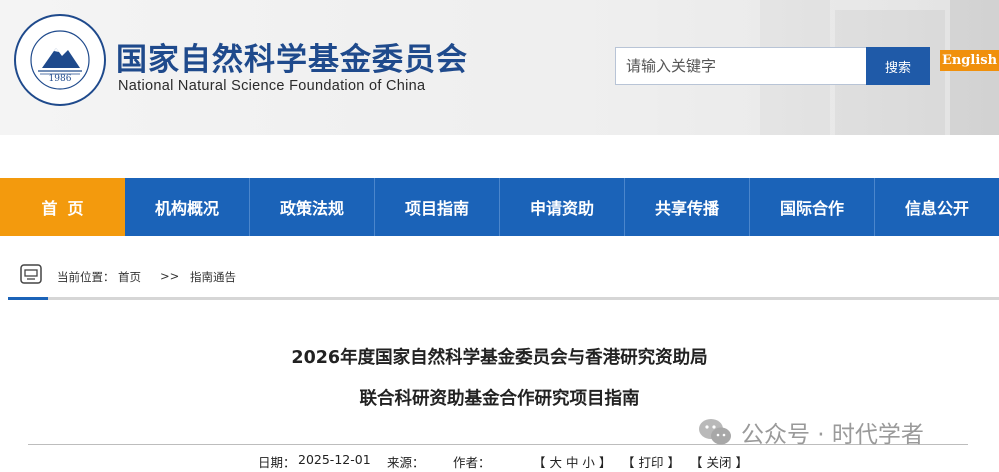 The height and width of the screenshot is (472, 999). I want to click on location-icon, so click(31, 274).